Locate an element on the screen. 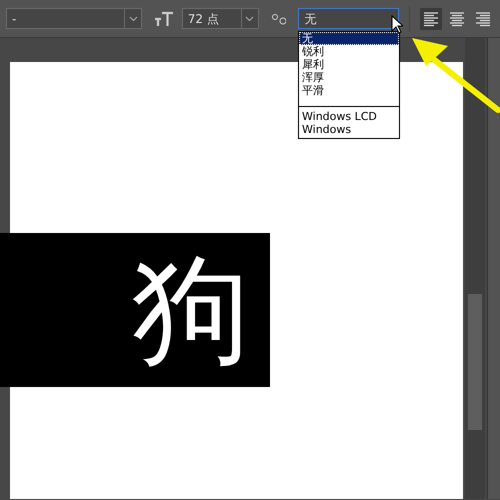 The height and width of the screenshot is (500, 500). menu-item: 无 is located at coordinates (349, 38).